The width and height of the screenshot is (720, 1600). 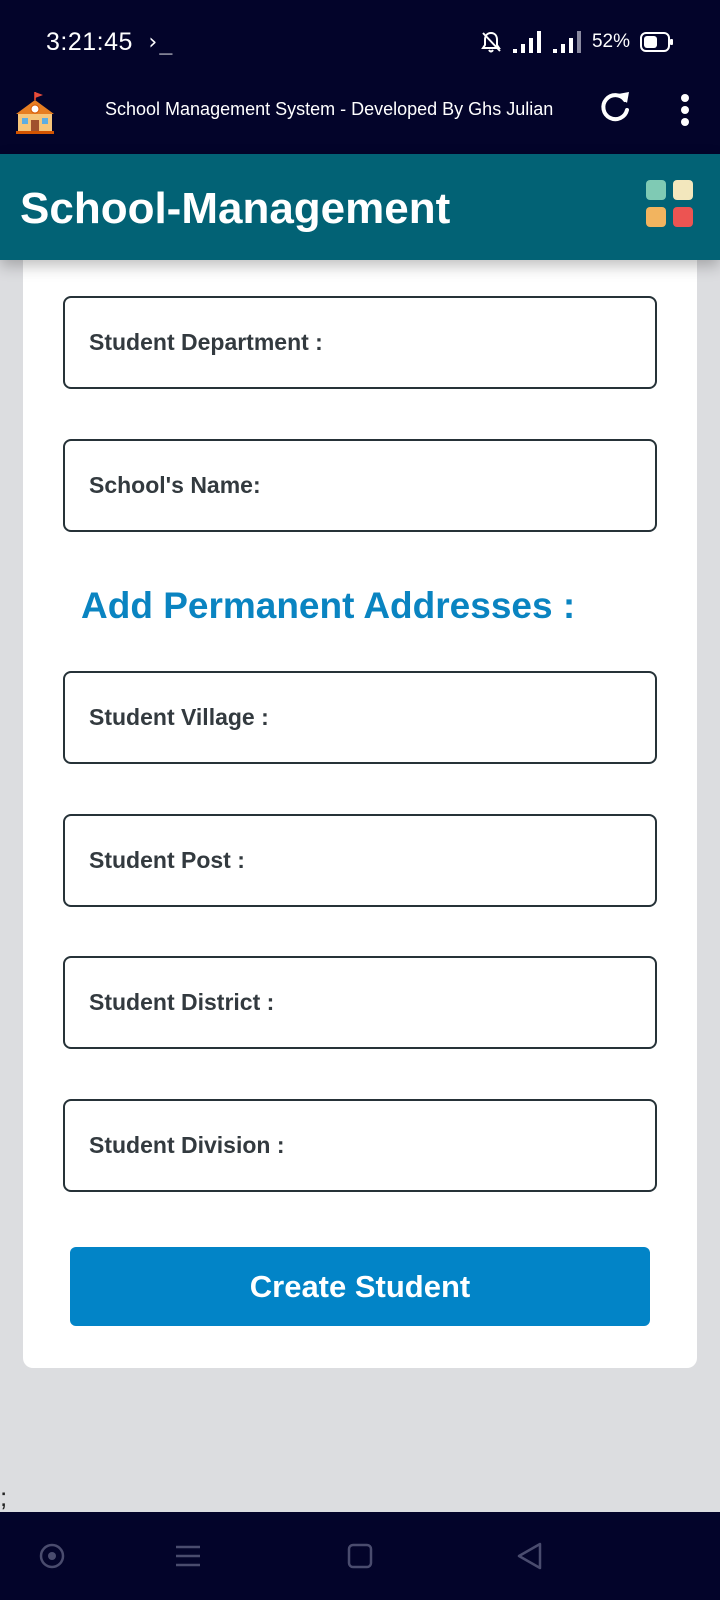 I want to click on student-division-field: Student Division :, so click(x=360, y=1145).